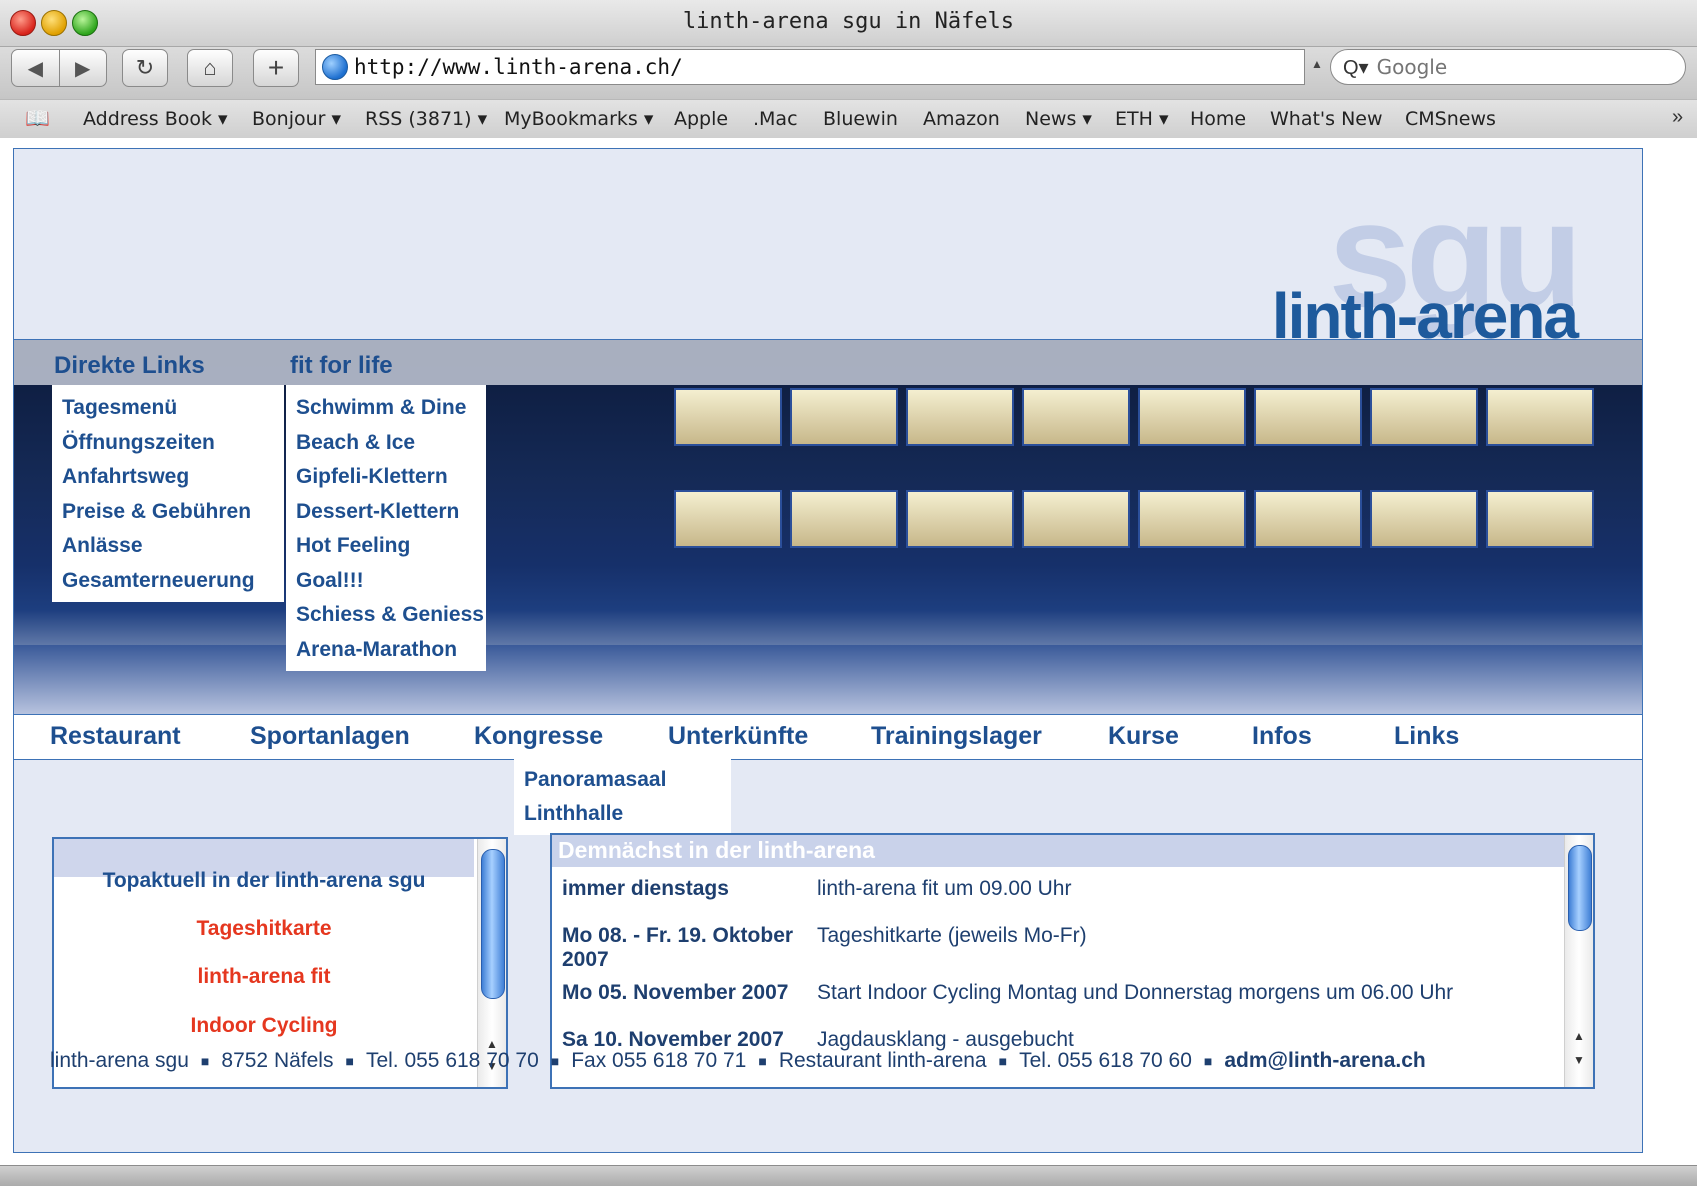 The width and height of the screenshot is (1697, 1186). Describe the element at coordinates (264, 880) in the screenshot. I see `topaktuell-title: Topaktuell in der linth-arena sgu` at that location.